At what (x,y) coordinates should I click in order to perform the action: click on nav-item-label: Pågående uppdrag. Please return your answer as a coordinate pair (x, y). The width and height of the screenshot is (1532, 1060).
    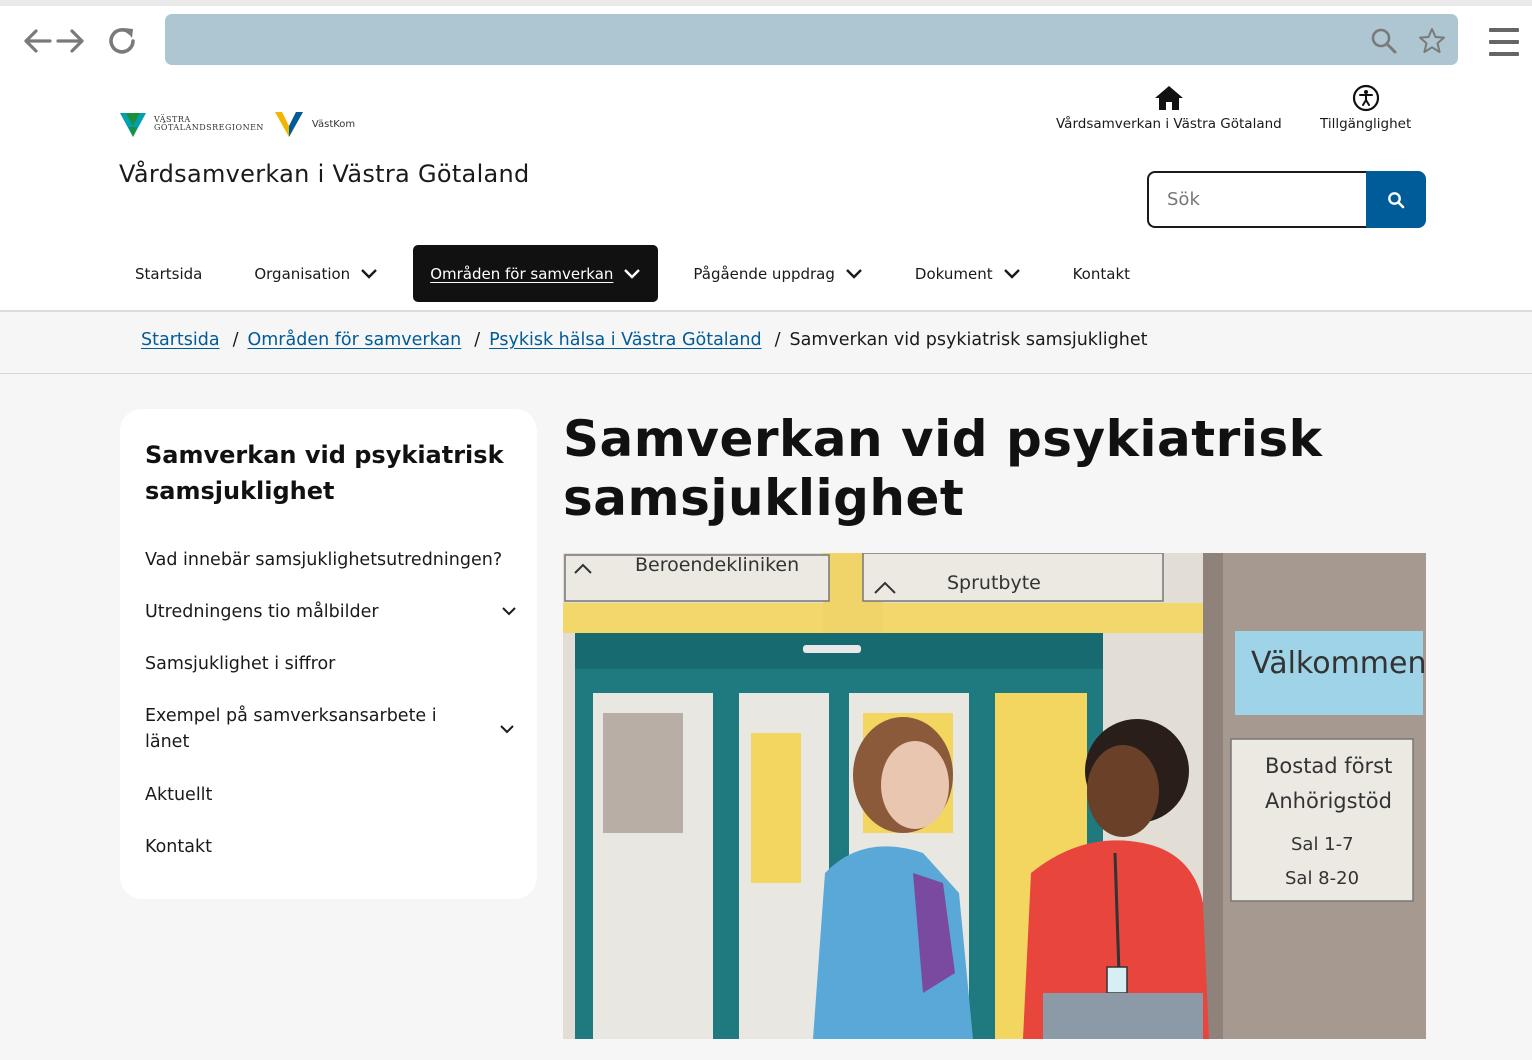
    Looking at the image, I should click on (764, 273).